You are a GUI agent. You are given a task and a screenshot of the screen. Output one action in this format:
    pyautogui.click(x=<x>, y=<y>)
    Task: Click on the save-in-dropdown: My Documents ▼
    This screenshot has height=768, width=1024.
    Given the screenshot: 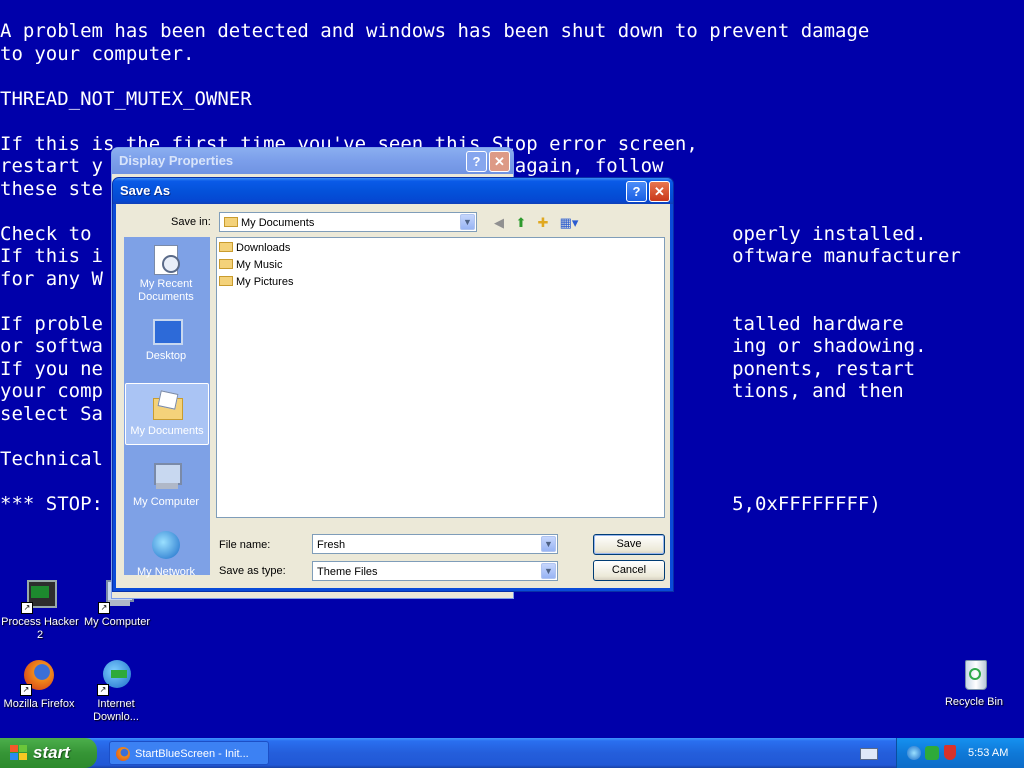 What is the action you would take?
    pyautogui.click(x=348, y=222)
    